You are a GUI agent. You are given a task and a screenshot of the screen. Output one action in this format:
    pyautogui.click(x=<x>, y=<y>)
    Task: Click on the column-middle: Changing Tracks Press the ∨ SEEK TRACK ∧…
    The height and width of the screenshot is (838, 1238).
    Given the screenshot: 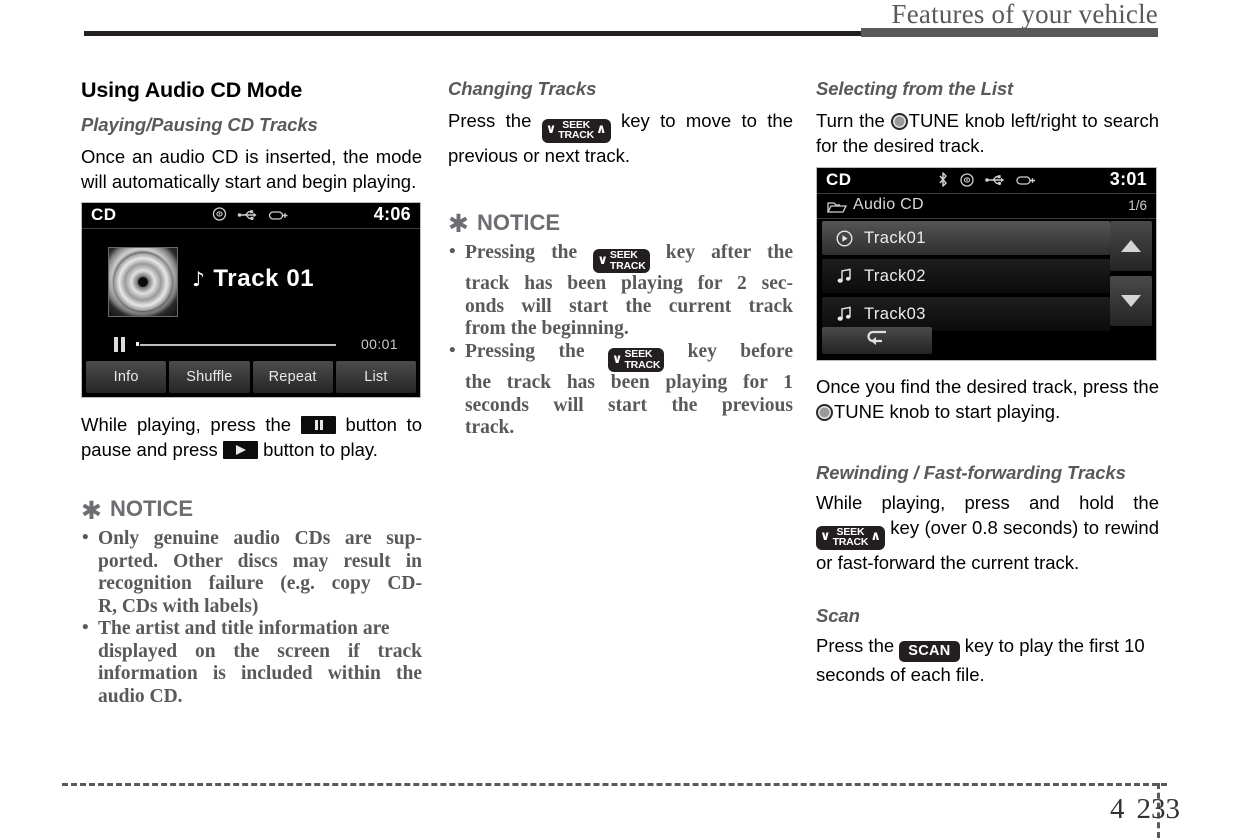 What is the action you would take?
    pyautogui.click(x=620, y=259)
    